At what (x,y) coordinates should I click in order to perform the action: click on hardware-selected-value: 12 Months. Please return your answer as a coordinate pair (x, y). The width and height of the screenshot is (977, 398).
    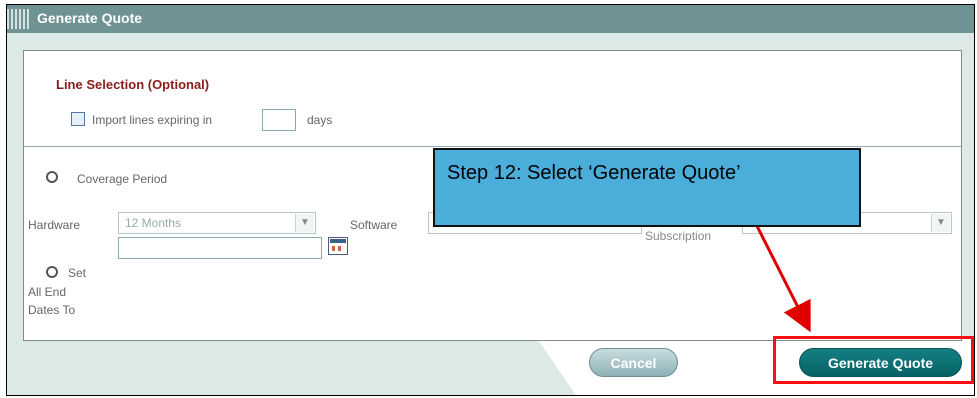
    Looking at the image, I should click on (153, 223).